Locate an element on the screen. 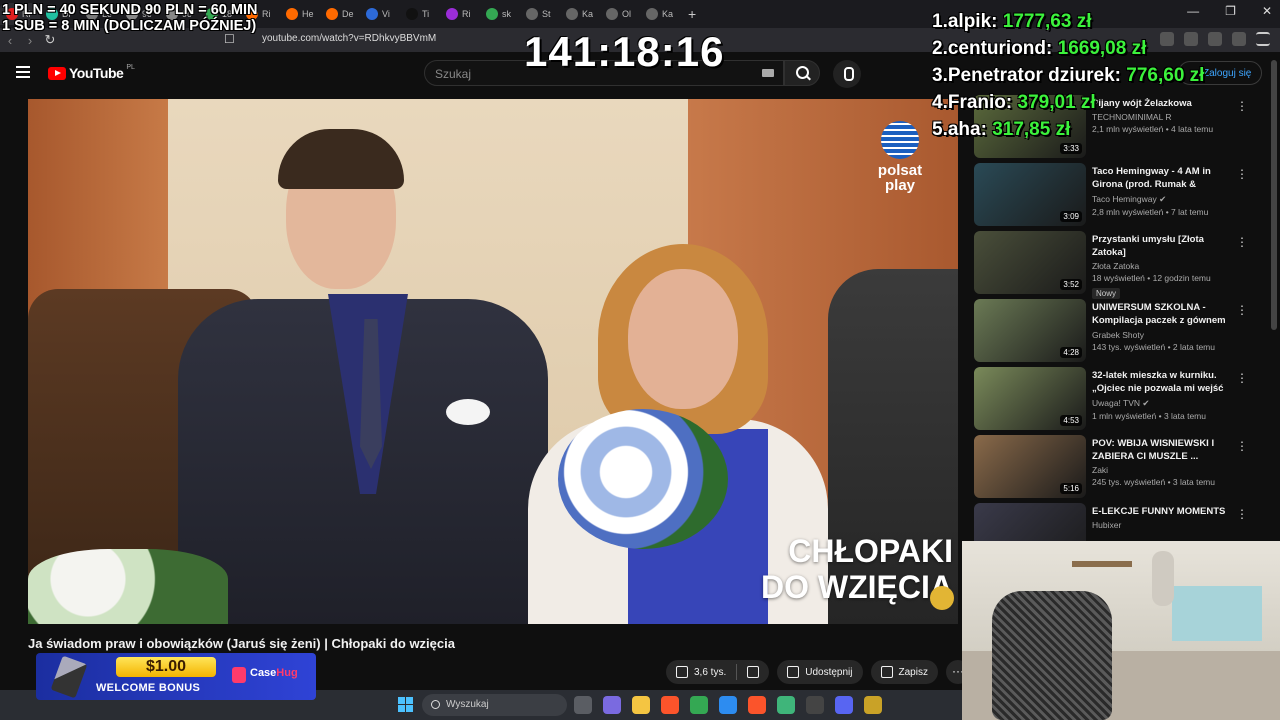  close-icon: ✕ is located at coordinates (1267, 11).